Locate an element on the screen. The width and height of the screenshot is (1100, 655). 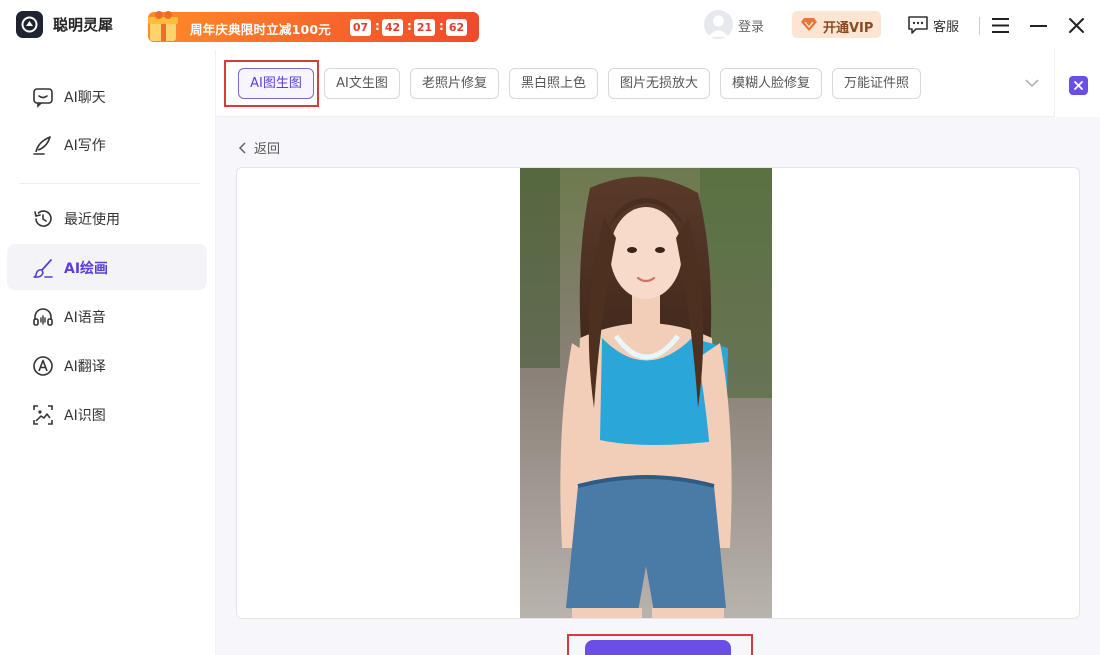
sidebar-item-ai-chat: AI聊天 is located at coordinates (107, 96).